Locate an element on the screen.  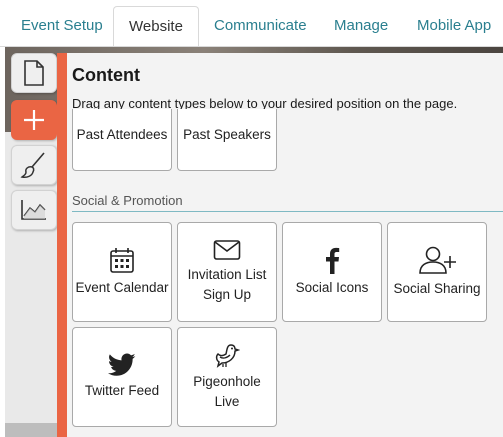
content-item-past-speakers: Past Speakers is located at coordinates (227, 140).